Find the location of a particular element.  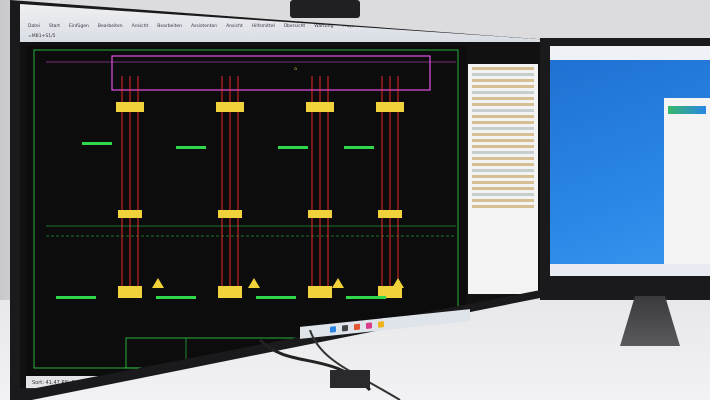

desk-cables is located at coordinates (329, 365).